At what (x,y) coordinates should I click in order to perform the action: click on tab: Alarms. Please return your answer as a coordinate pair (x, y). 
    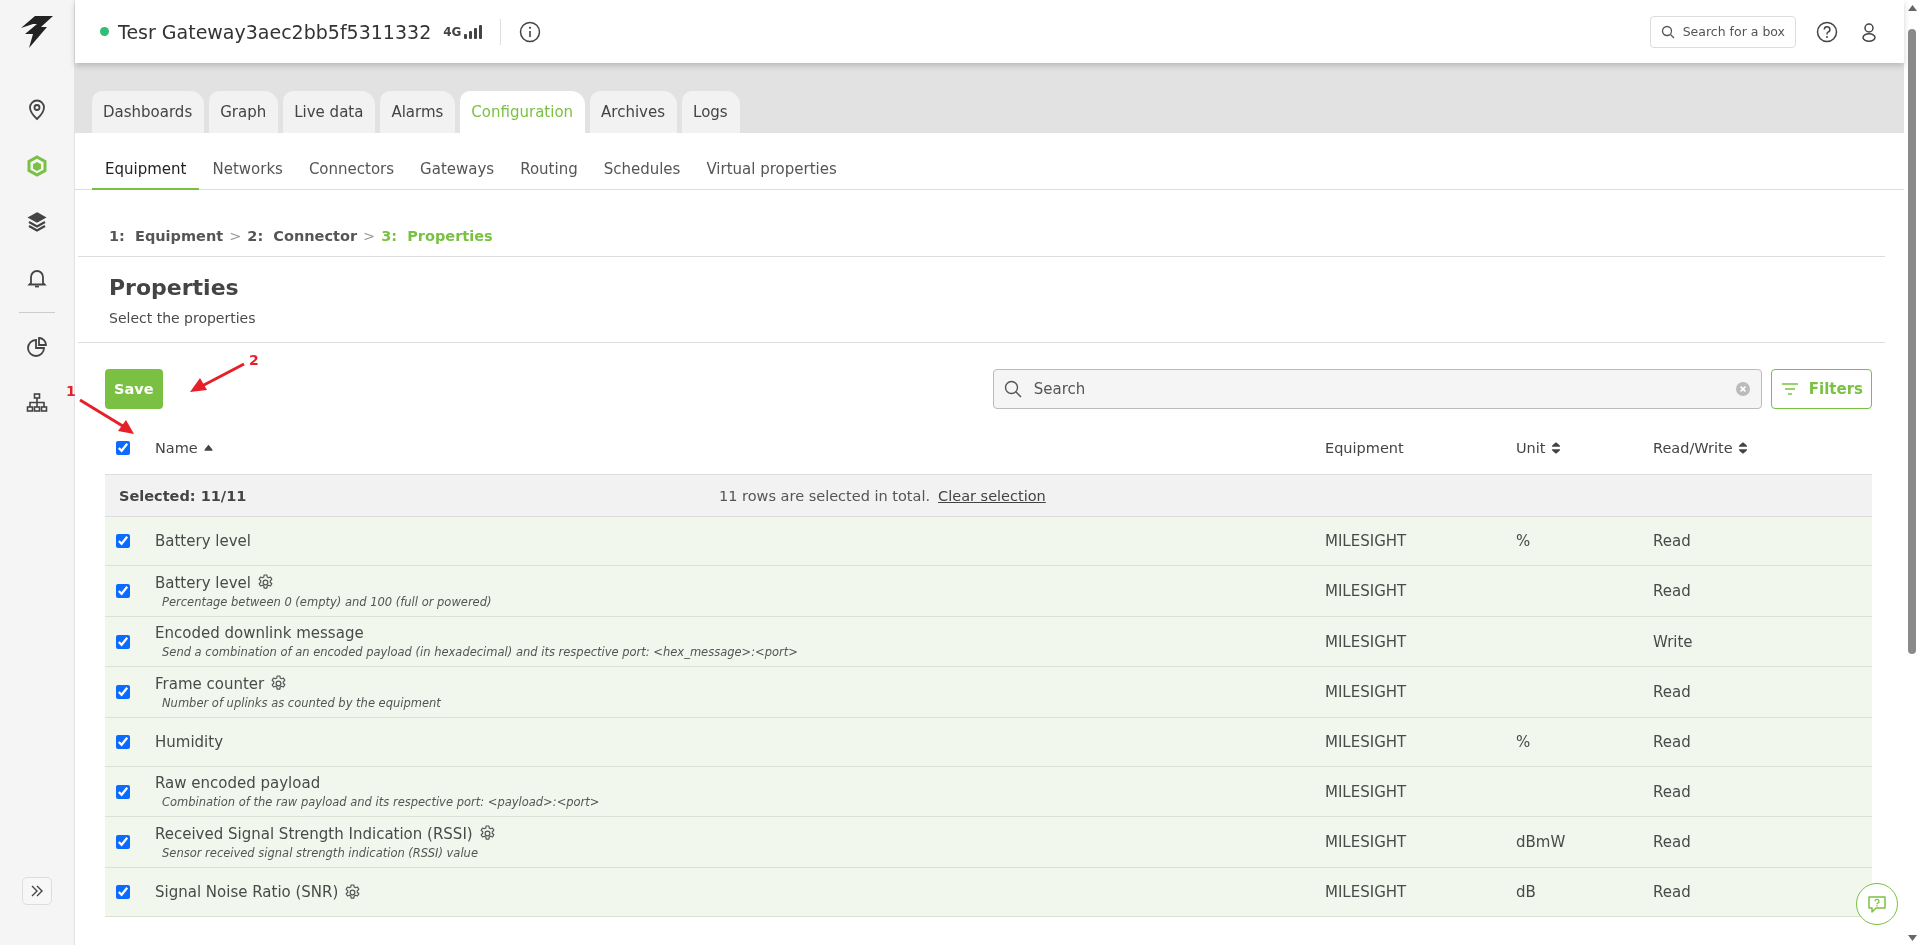
    Looking at the image, I should click on (418, 112).